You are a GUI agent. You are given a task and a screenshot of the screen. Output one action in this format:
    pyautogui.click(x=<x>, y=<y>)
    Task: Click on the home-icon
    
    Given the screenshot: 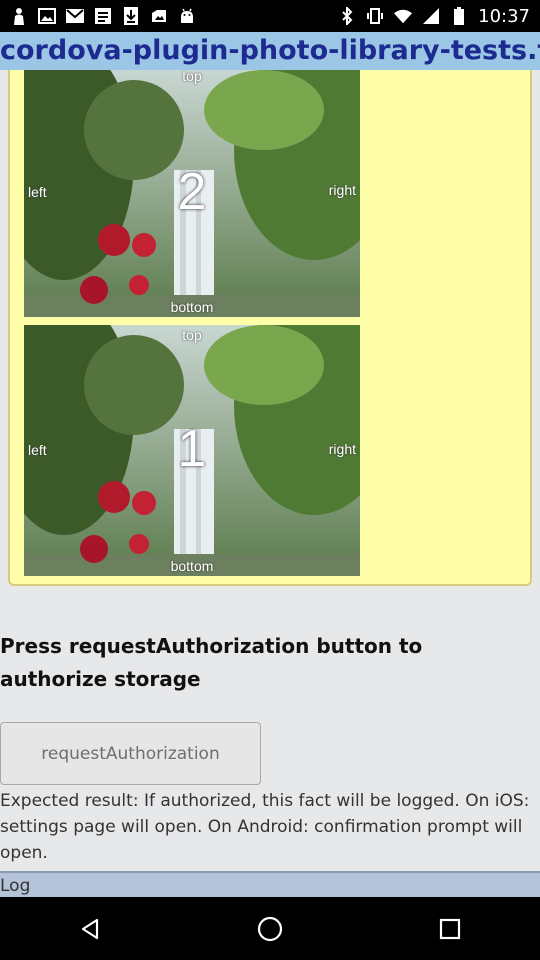 What is the action you would take?
    pyautogui.click(x=270, y=928)
    